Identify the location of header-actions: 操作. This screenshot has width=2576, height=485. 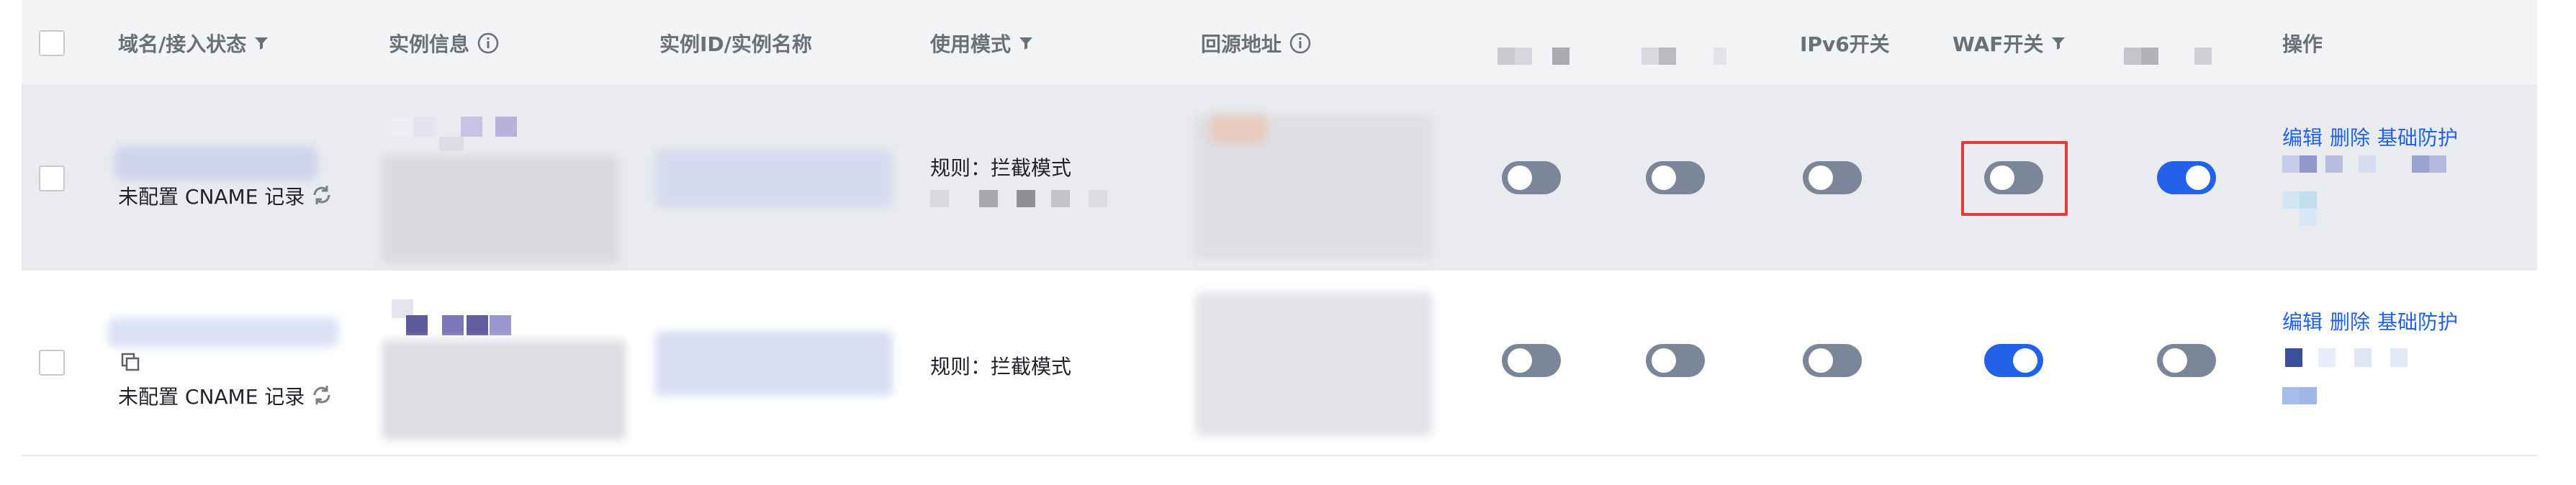
(2302, 43).